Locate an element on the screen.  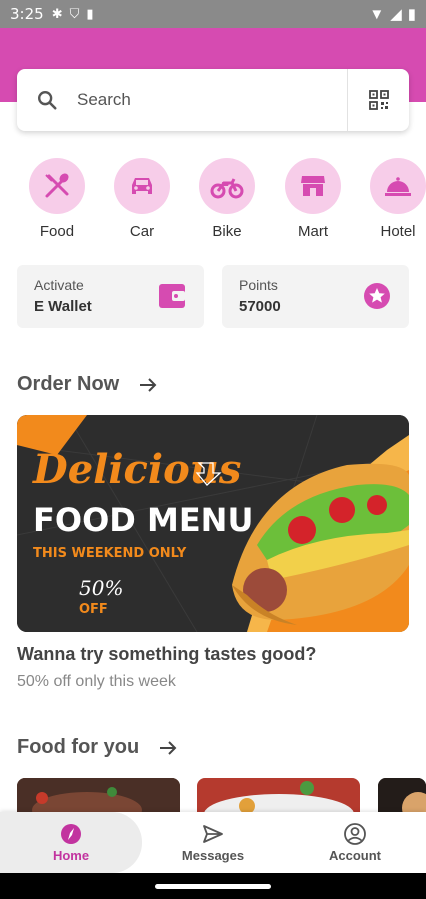
order-now-title: Order Now is located at coordinates (68, 384).